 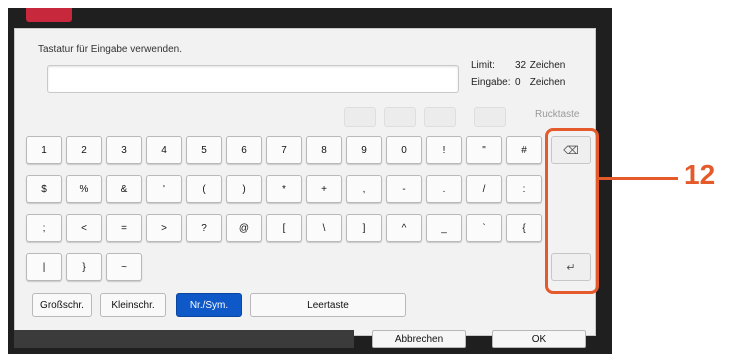 I want to click on key: }, so click(x=84, y=267).